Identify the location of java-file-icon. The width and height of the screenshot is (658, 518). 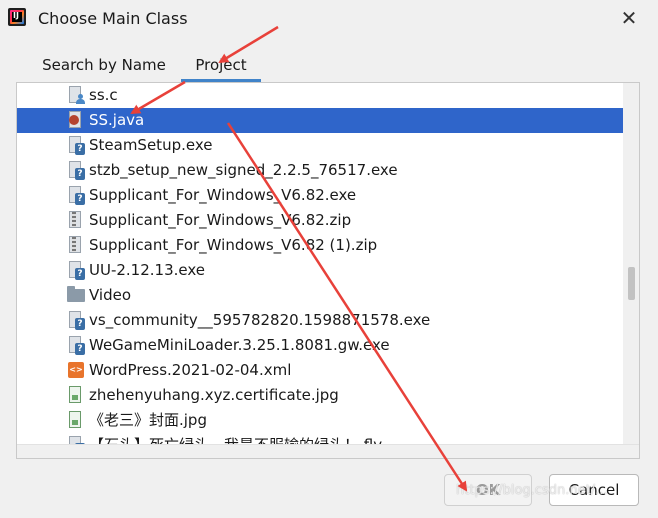
(76, 120).